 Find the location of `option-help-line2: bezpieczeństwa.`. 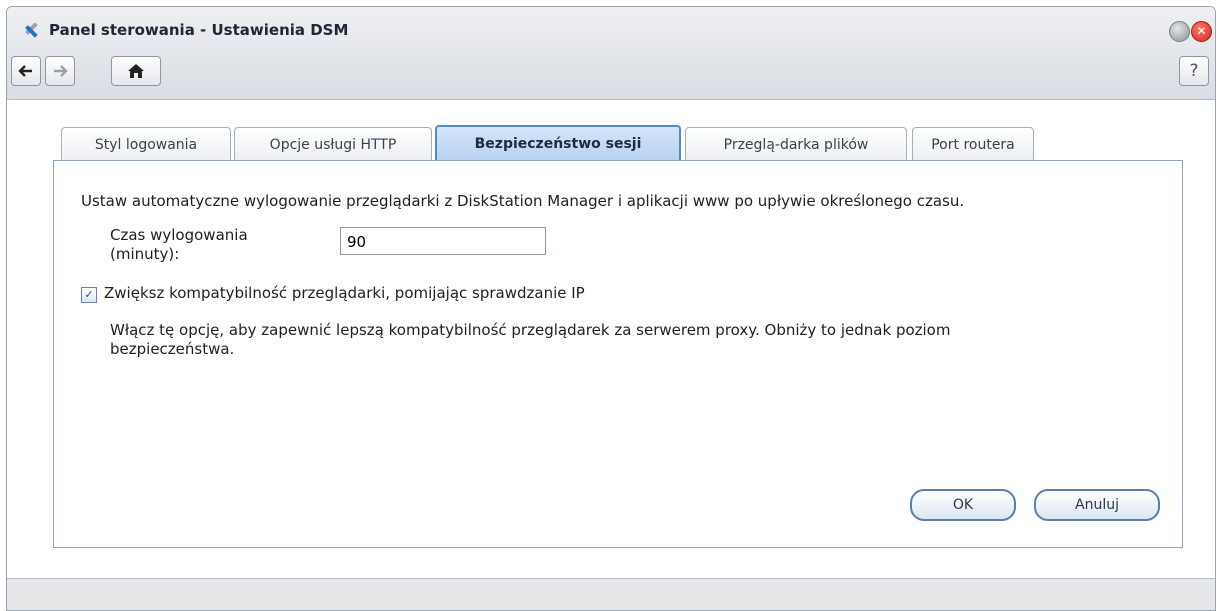

option-help-line2: bezpieczeństwa. is located at coordinates (172, 349).